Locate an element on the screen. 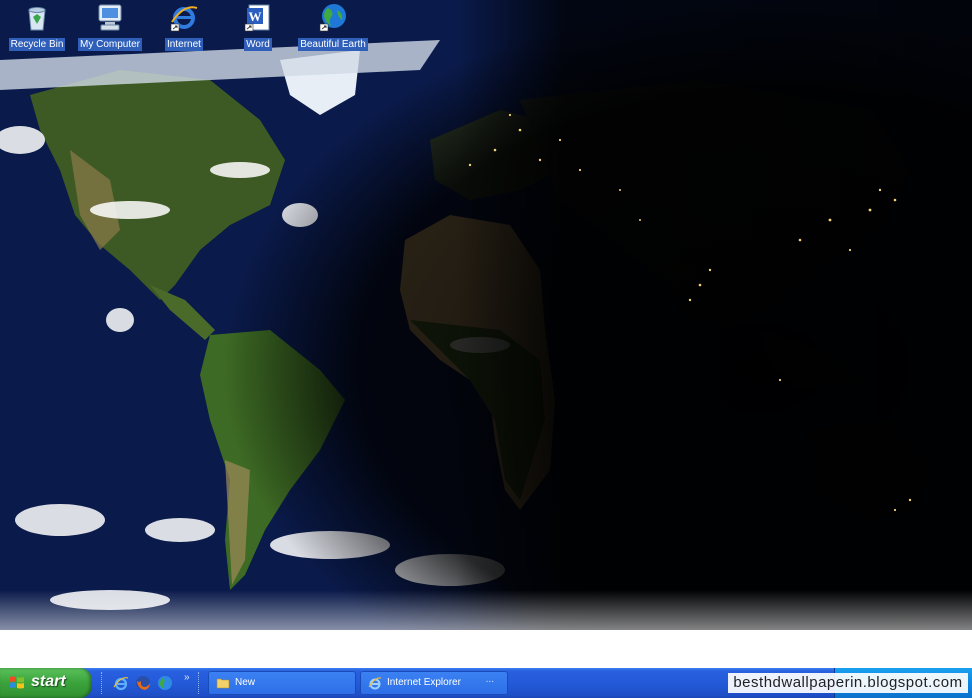 This screenshot has width=972, height=698. taskbar-button-label: New is located at coordinates (245, 682).